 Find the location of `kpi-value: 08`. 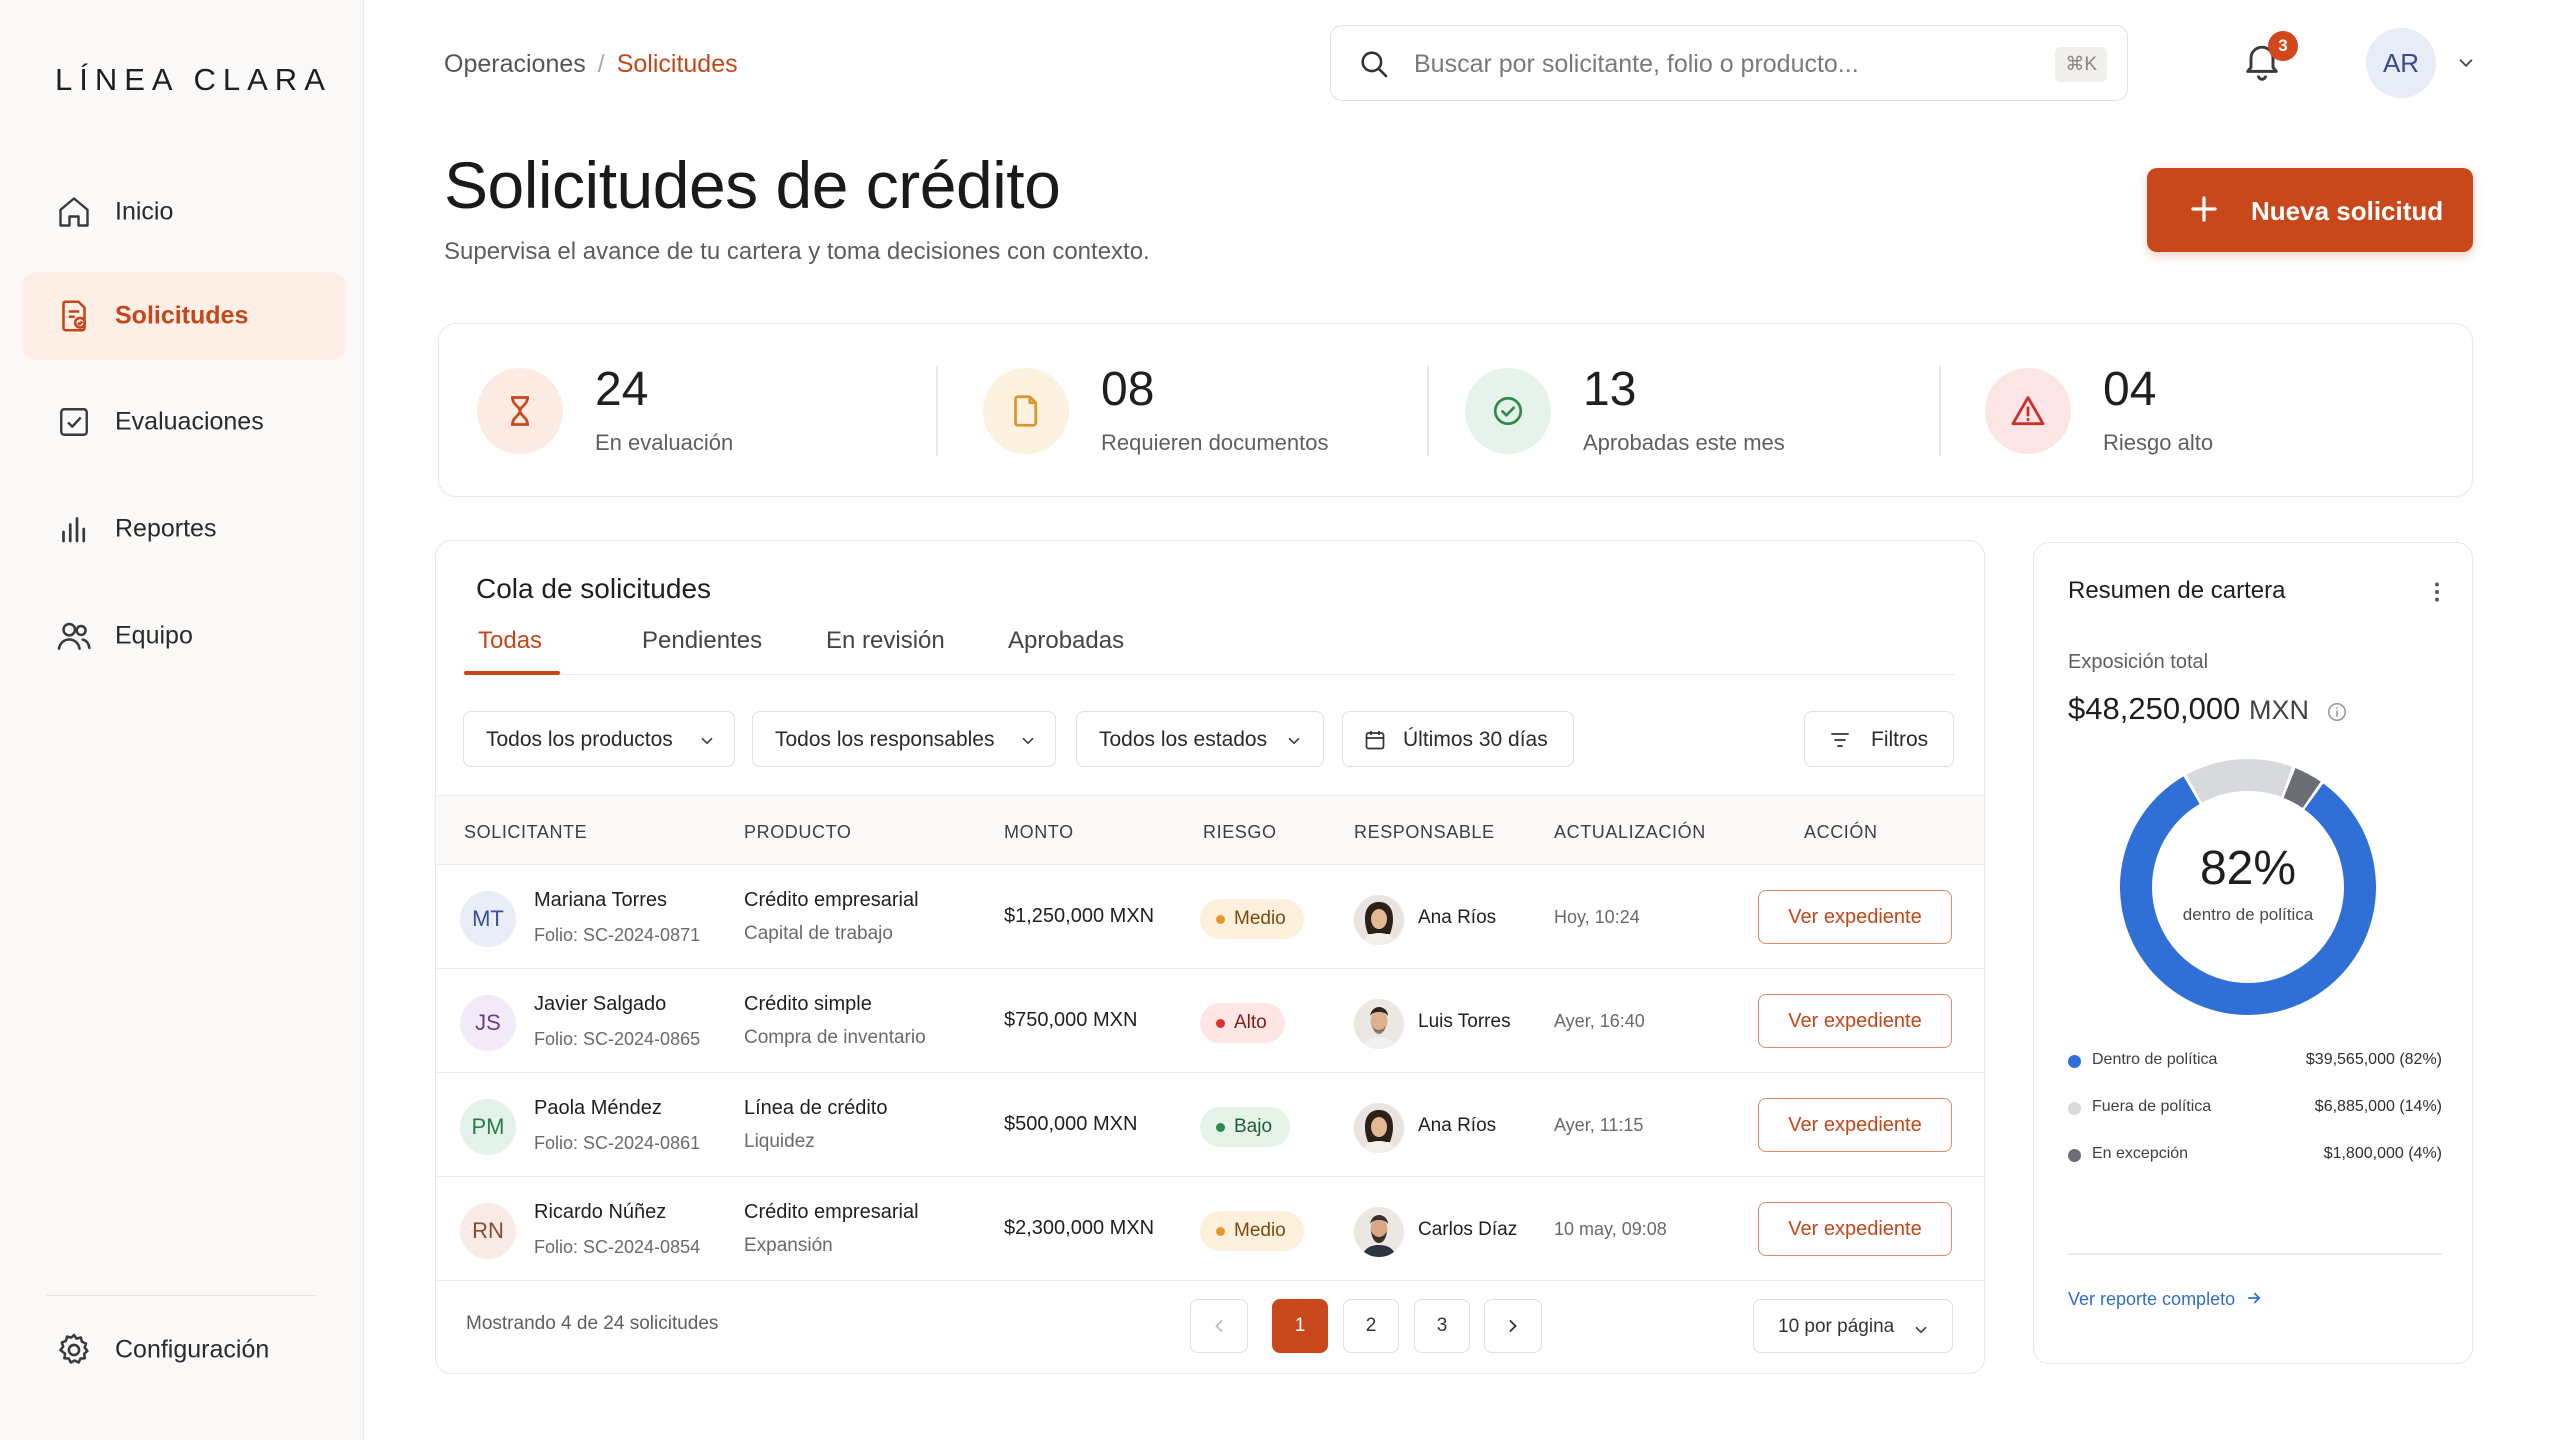

kpi-value: 08 is located at coordinates (1128, 389).